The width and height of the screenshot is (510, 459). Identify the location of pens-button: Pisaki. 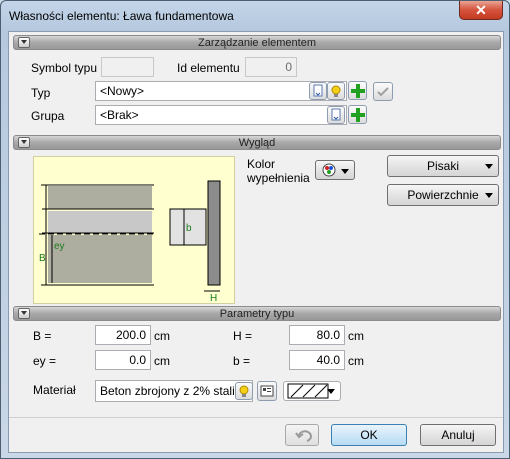
(443, 166).